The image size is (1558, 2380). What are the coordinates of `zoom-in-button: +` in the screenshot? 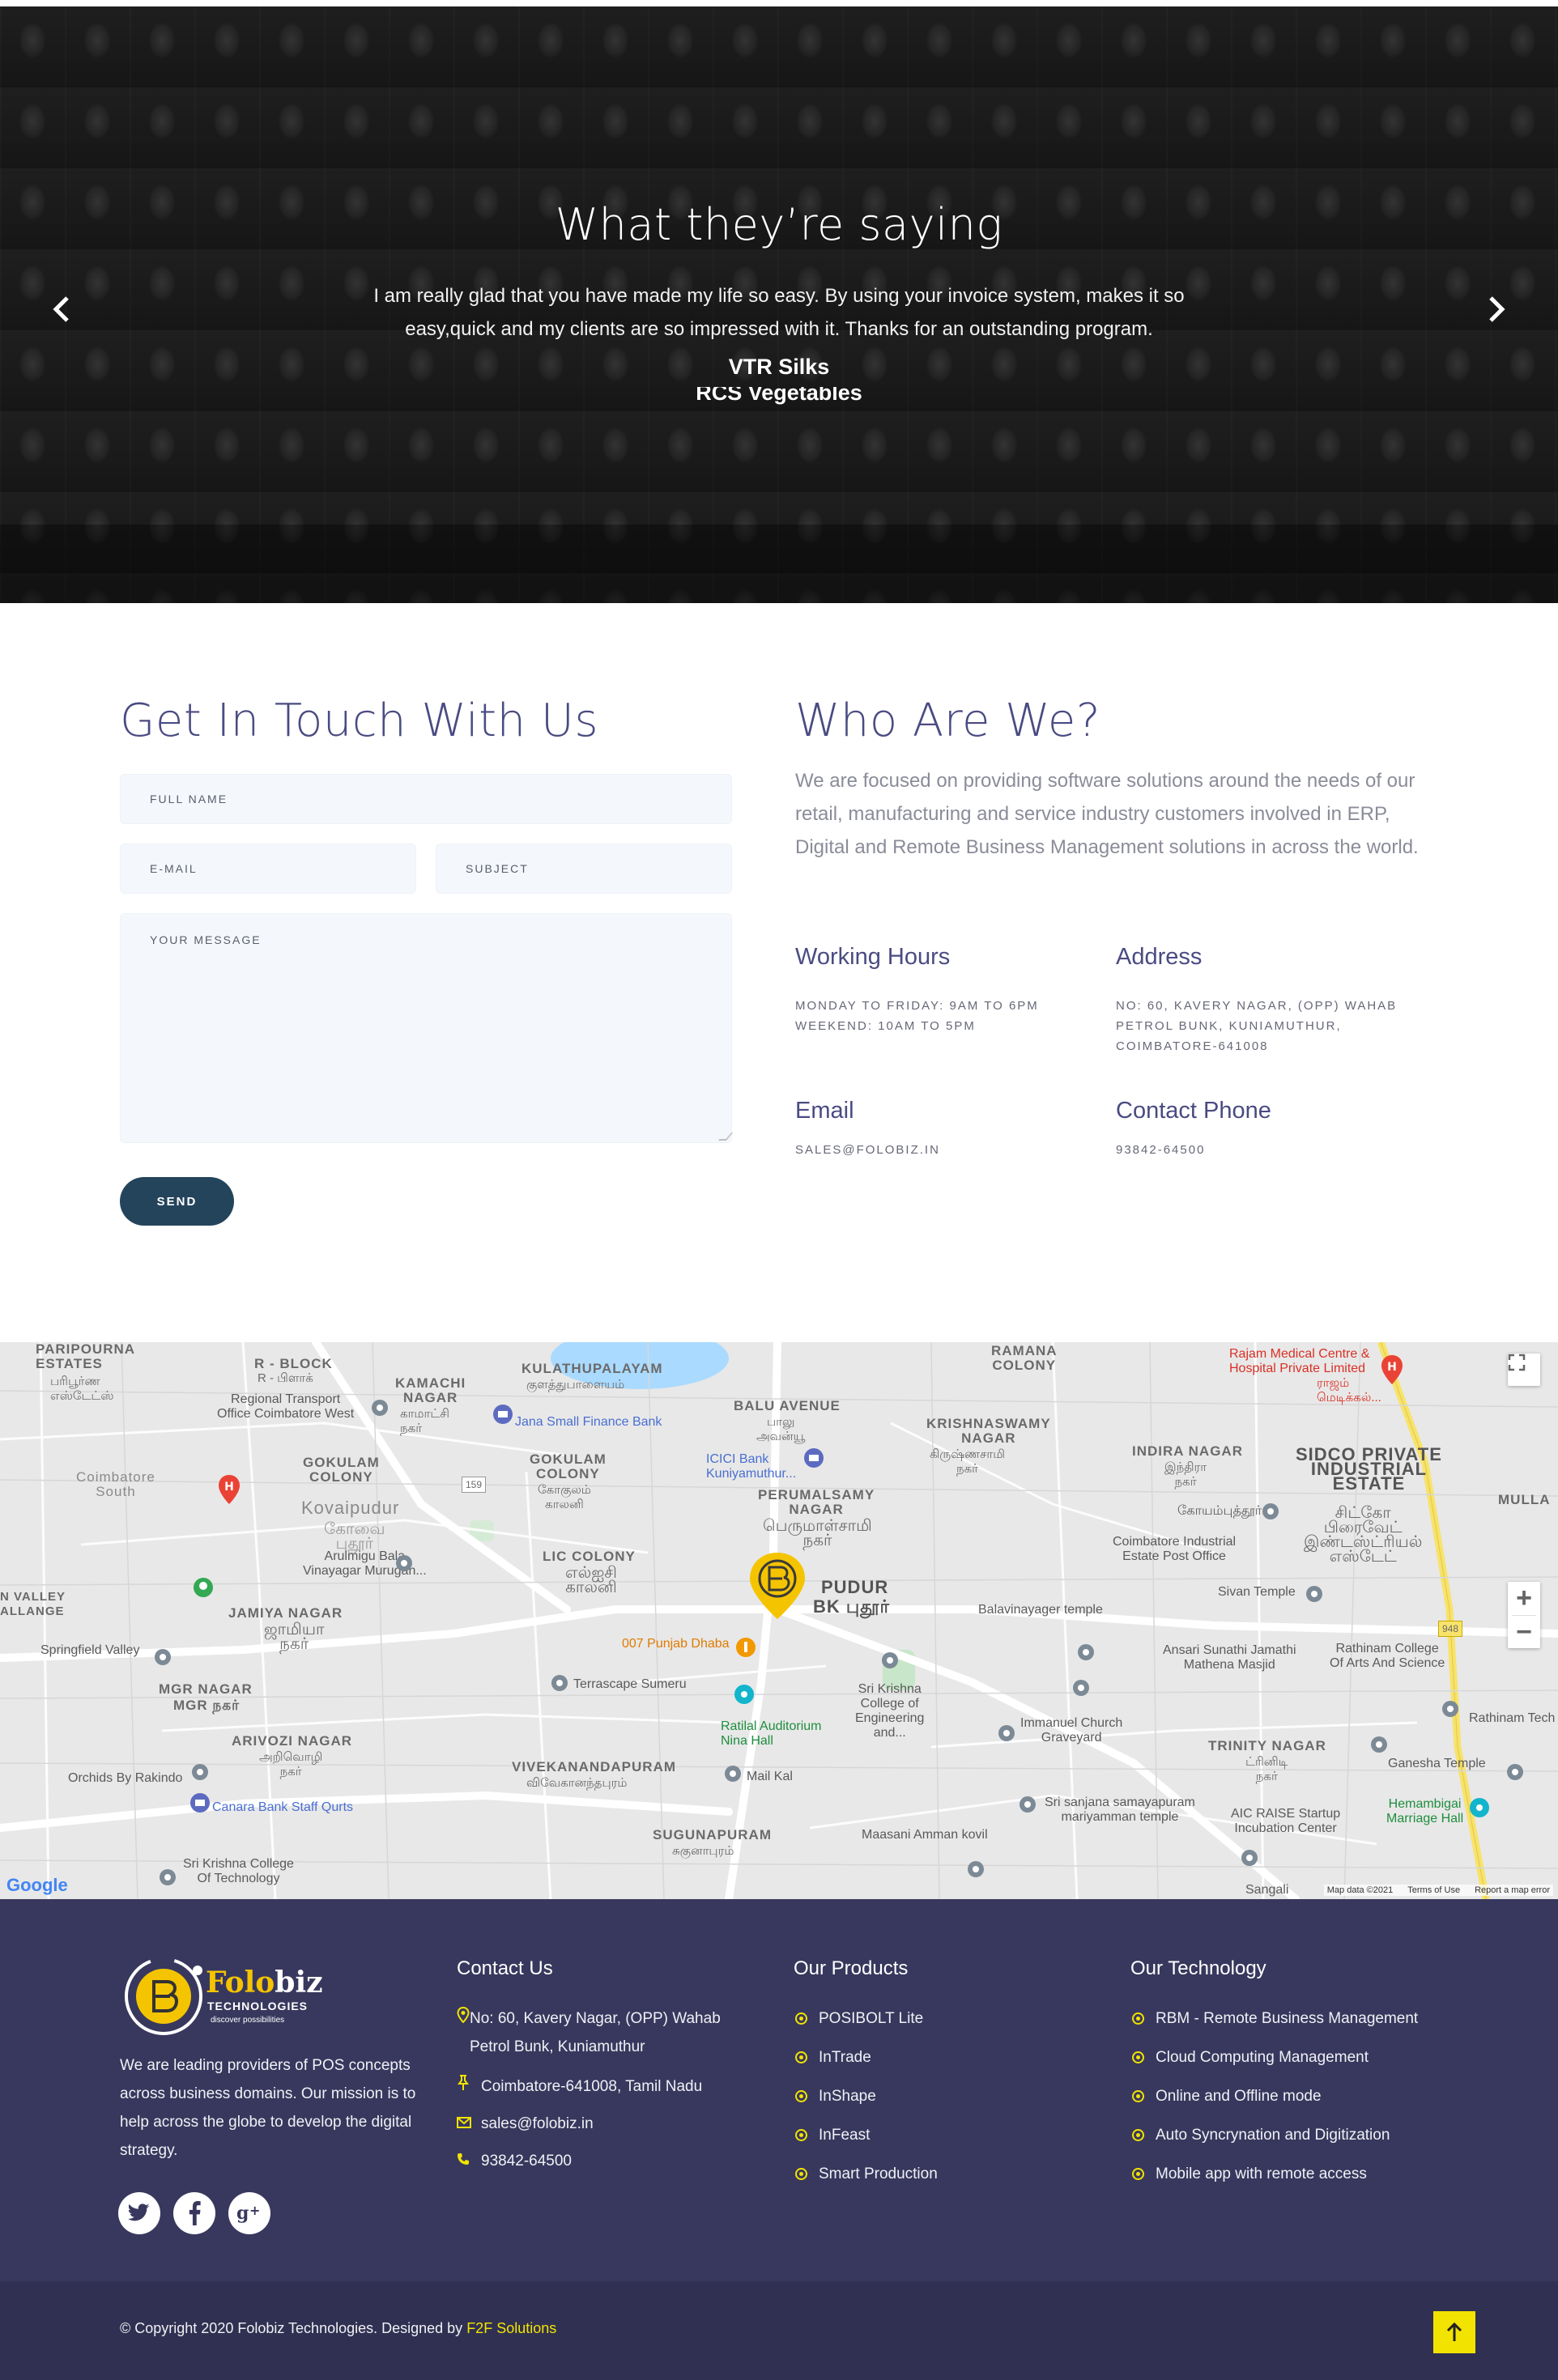 It's located at (1524, 1599).